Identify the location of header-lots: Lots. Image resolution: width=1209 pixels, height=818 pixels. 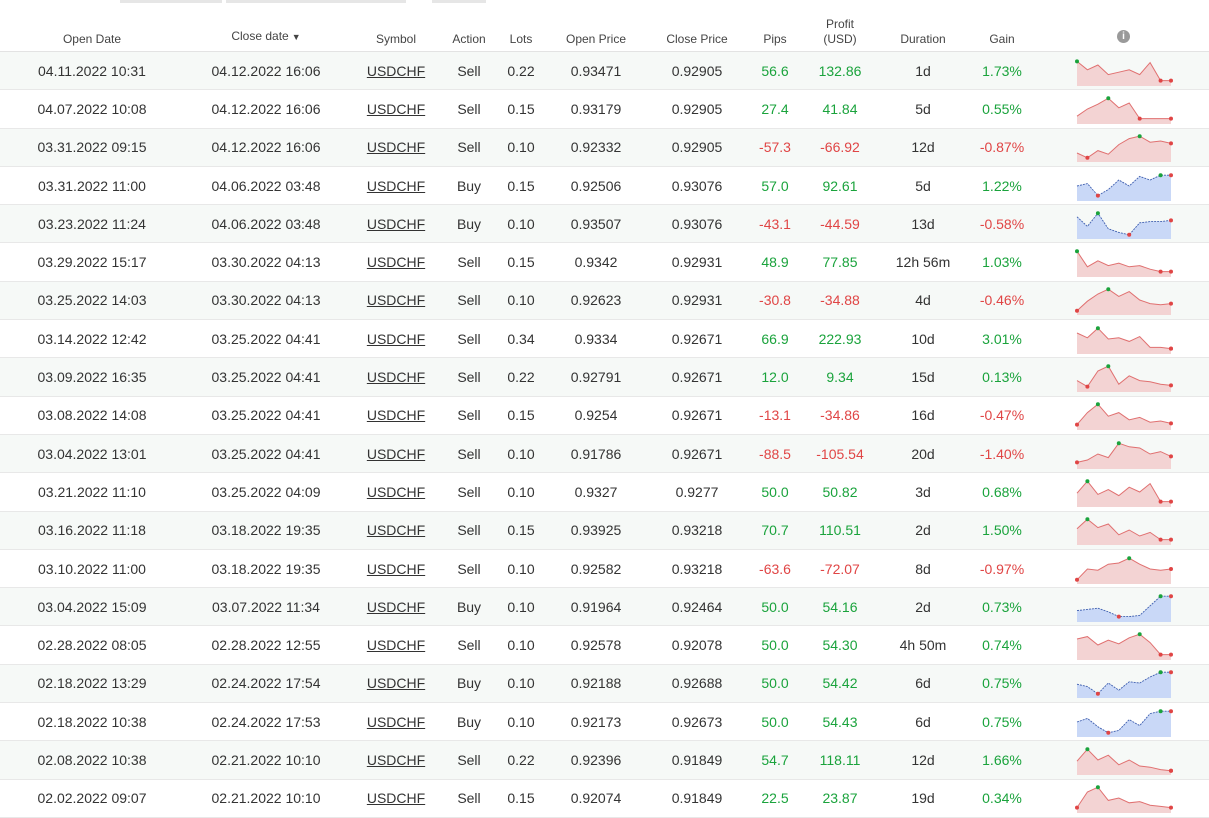
(521, 27).